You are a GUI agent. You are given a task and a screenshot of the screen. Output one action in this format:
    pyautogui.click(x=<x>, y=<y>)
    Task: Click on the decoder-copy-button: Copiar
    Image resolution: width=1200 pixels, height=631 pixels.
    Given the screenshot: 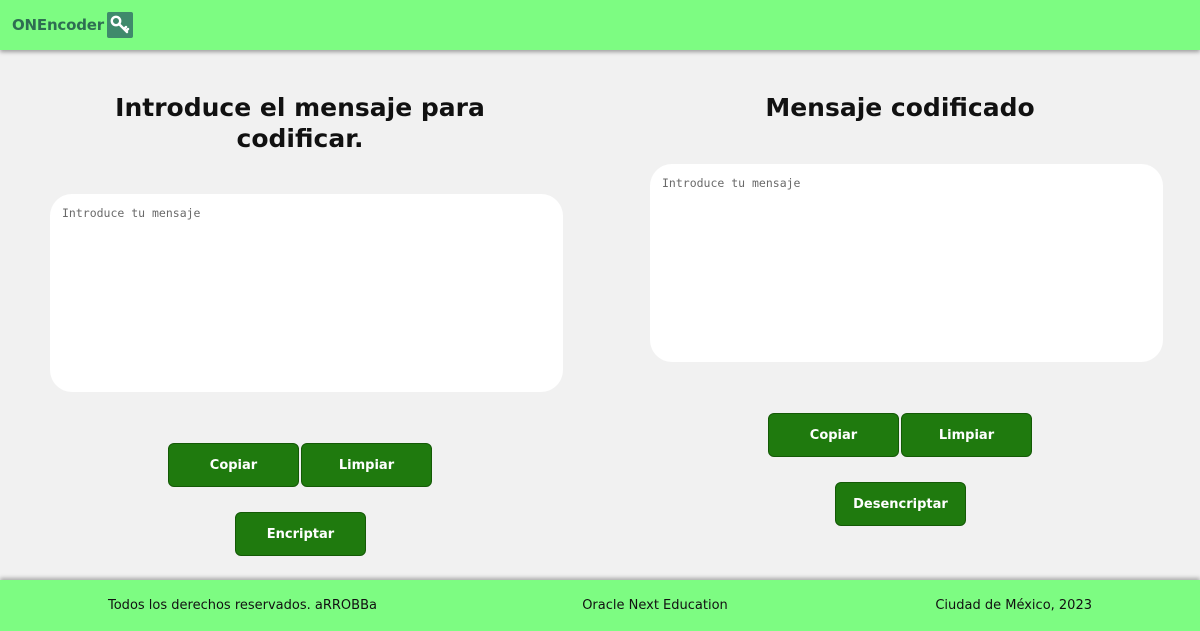 What is the action you would take?
    pyautogui.click(x=833, y=435)
    